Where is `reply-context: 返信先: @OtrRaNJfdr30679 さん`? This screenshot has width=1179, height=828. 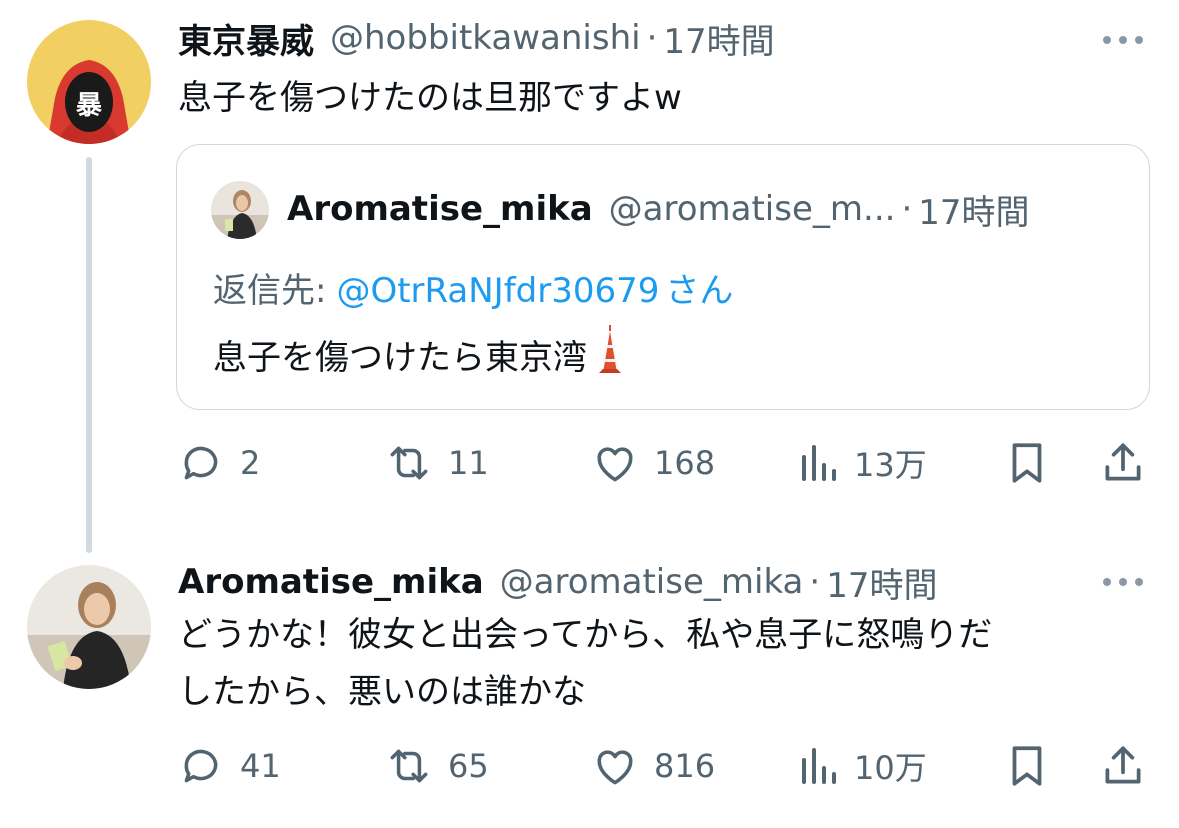 reply-context: 返信先: @OtrRaNJfdr30679 さん is located at coordinates (473, 287).